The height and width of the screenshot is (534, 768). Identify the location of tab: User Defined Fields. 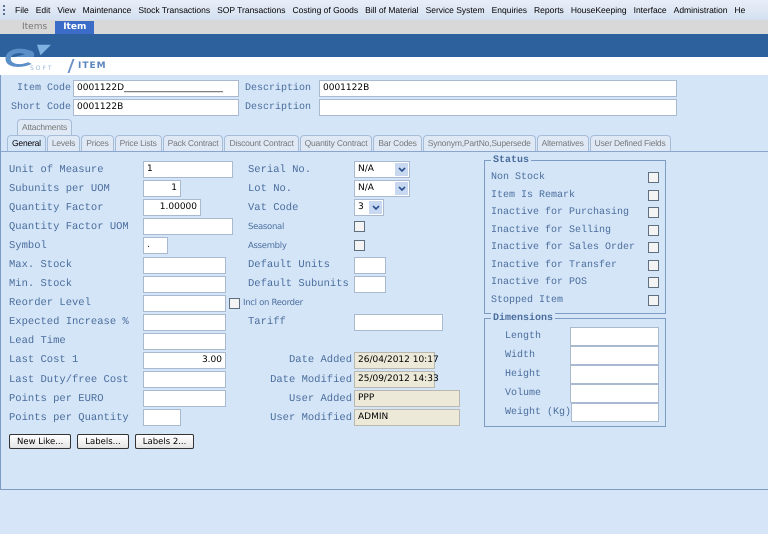
(630, 143).